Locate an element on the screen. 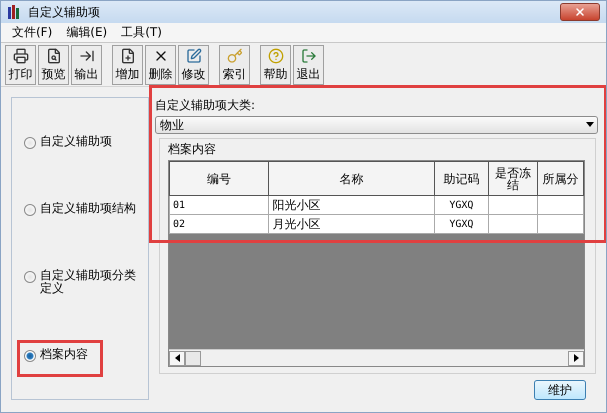 The width and height of the screenshot is (607, 413). dropdown-arrow-icon is located at coordinates (590, 125).